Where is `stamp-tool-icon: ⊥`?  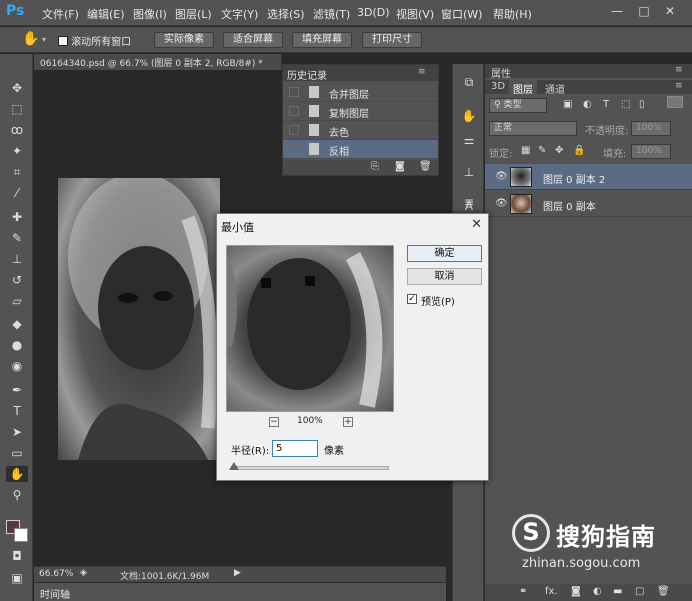 stamp-tool-icon: ⊥ is located at coordinates (17, 259).